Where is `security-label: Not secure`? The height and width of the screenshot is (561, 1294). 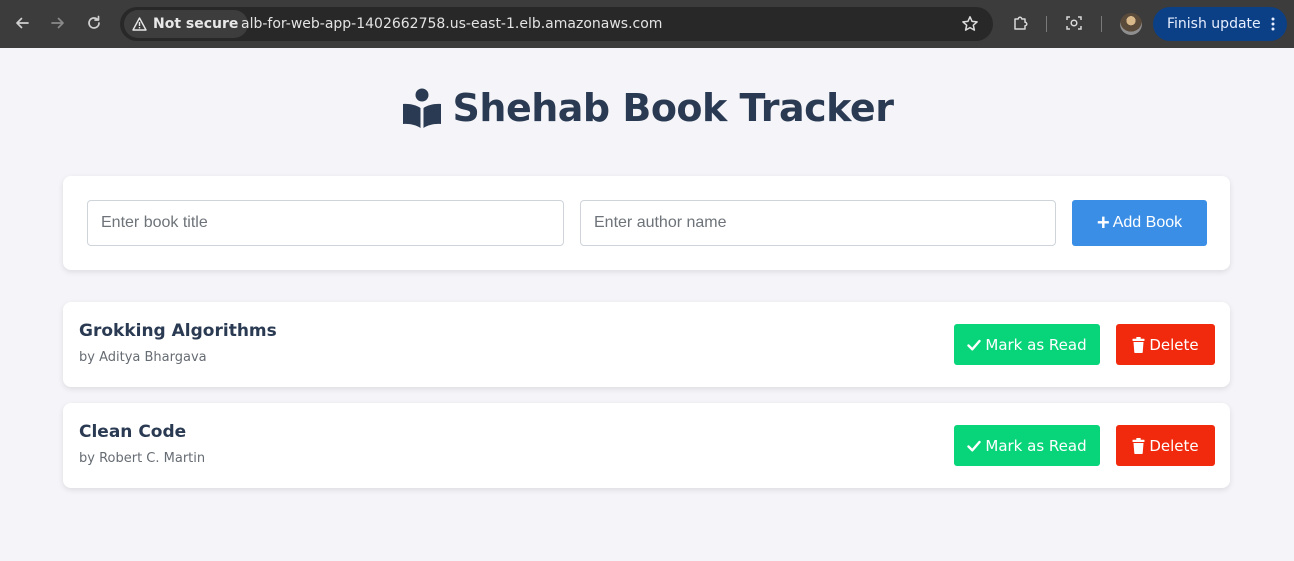
security-label: Not secure is located at coordinates (196, 24).